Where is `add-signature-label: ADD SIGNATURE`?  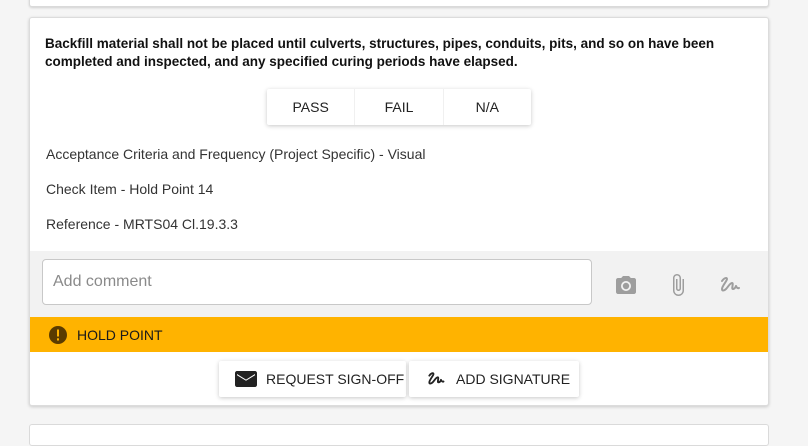 add-signature-label: ADD SIGNATURE is located at coordinates (513, 379).